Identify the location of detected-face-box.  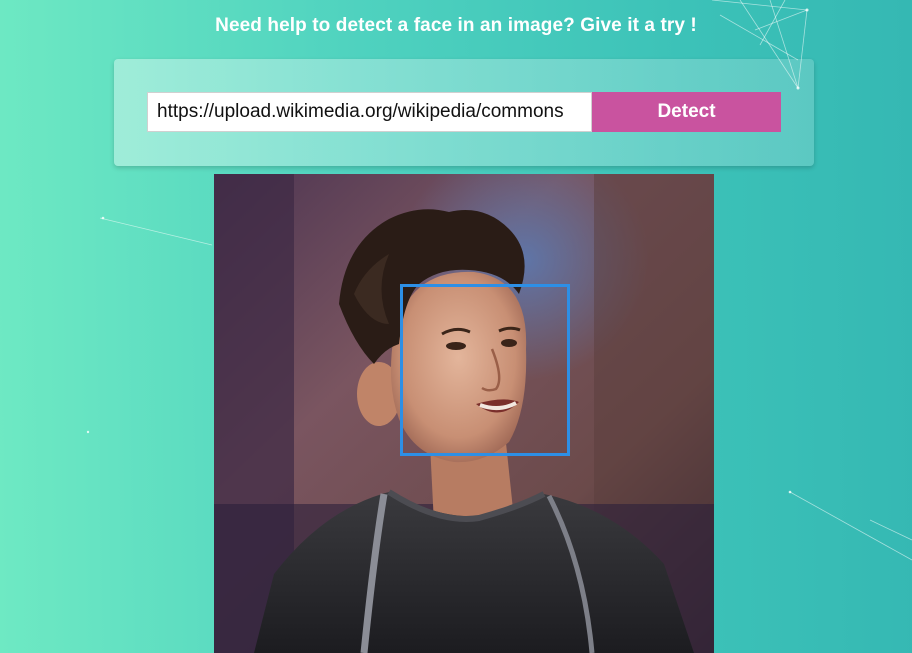
(485, 370).